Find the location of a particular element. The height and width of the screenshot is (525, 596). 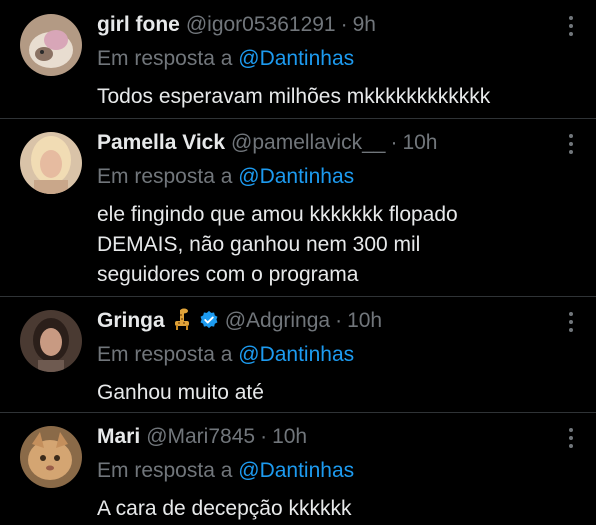

reply-text: Todos esperavam milhões mkkkkkkkkkkkk is located at coordinates (294, 96).